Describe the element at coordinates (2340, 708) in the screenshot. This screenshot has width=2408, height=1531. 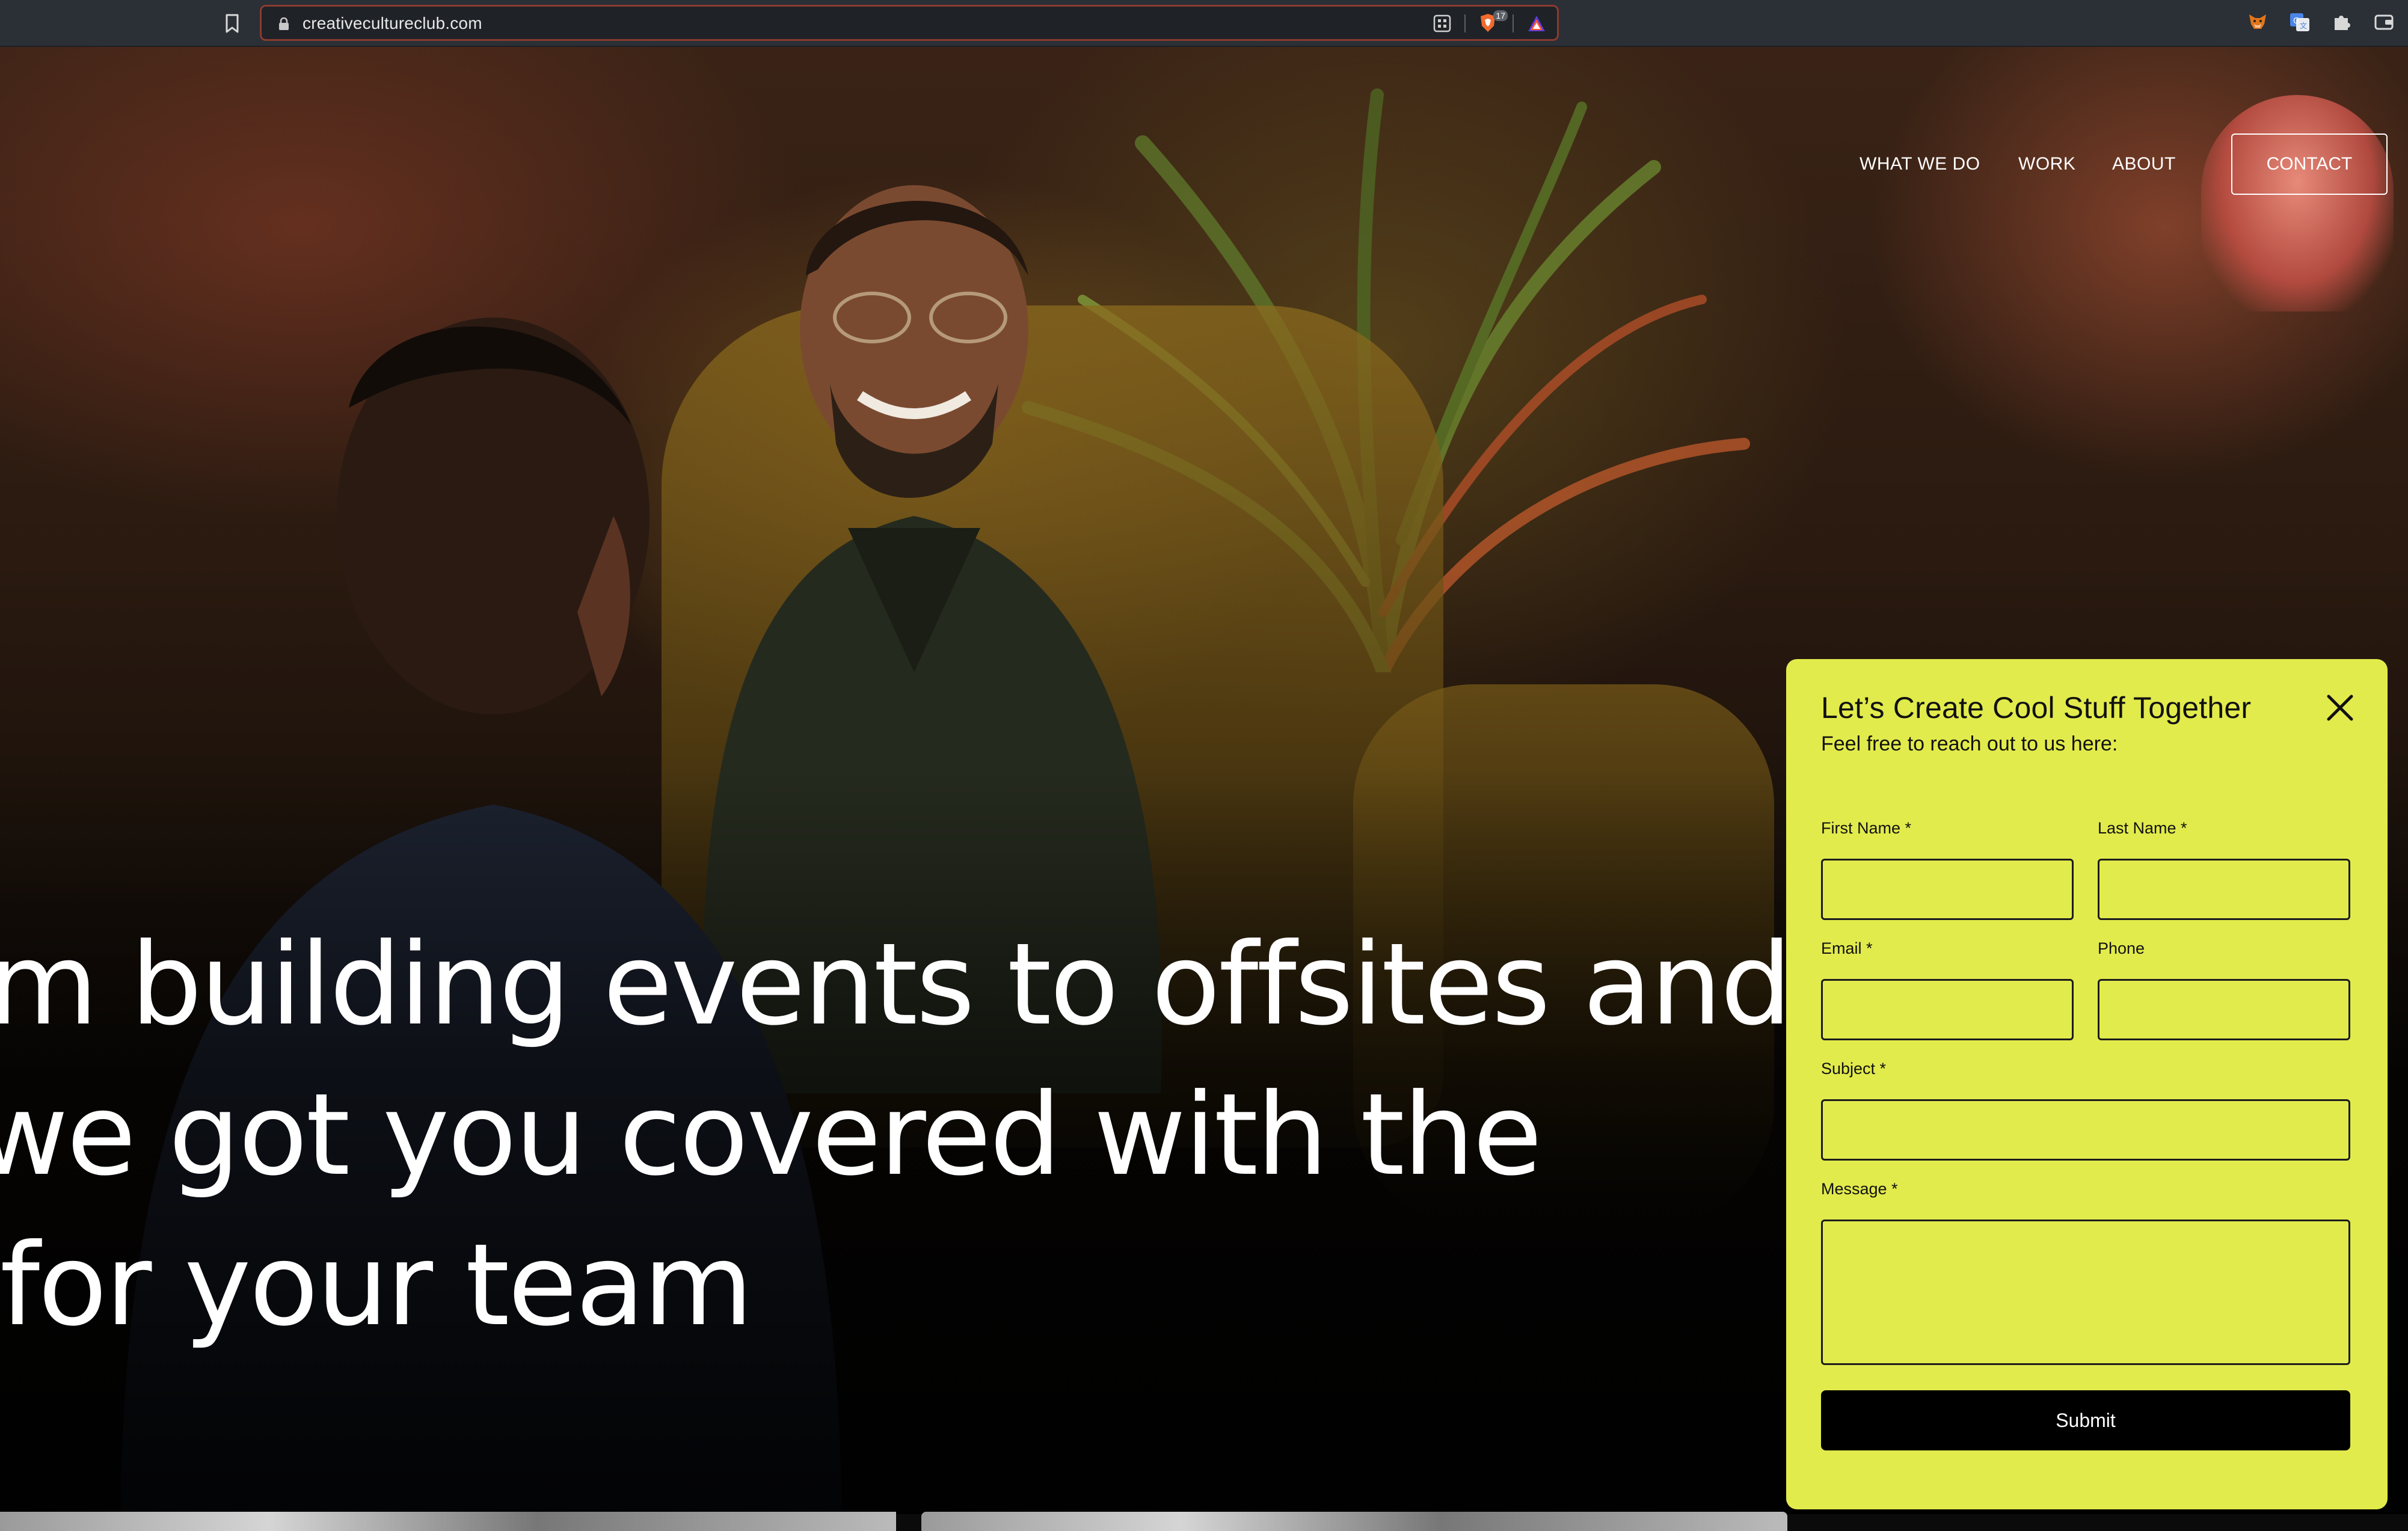
I see `close-icon` at that location.